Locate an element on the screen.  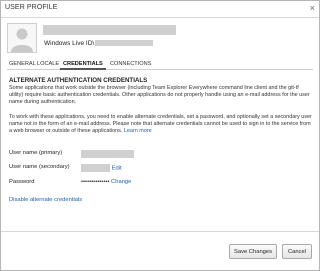
title-bar: USER PROFILE × is located at coordinates (160, 9).